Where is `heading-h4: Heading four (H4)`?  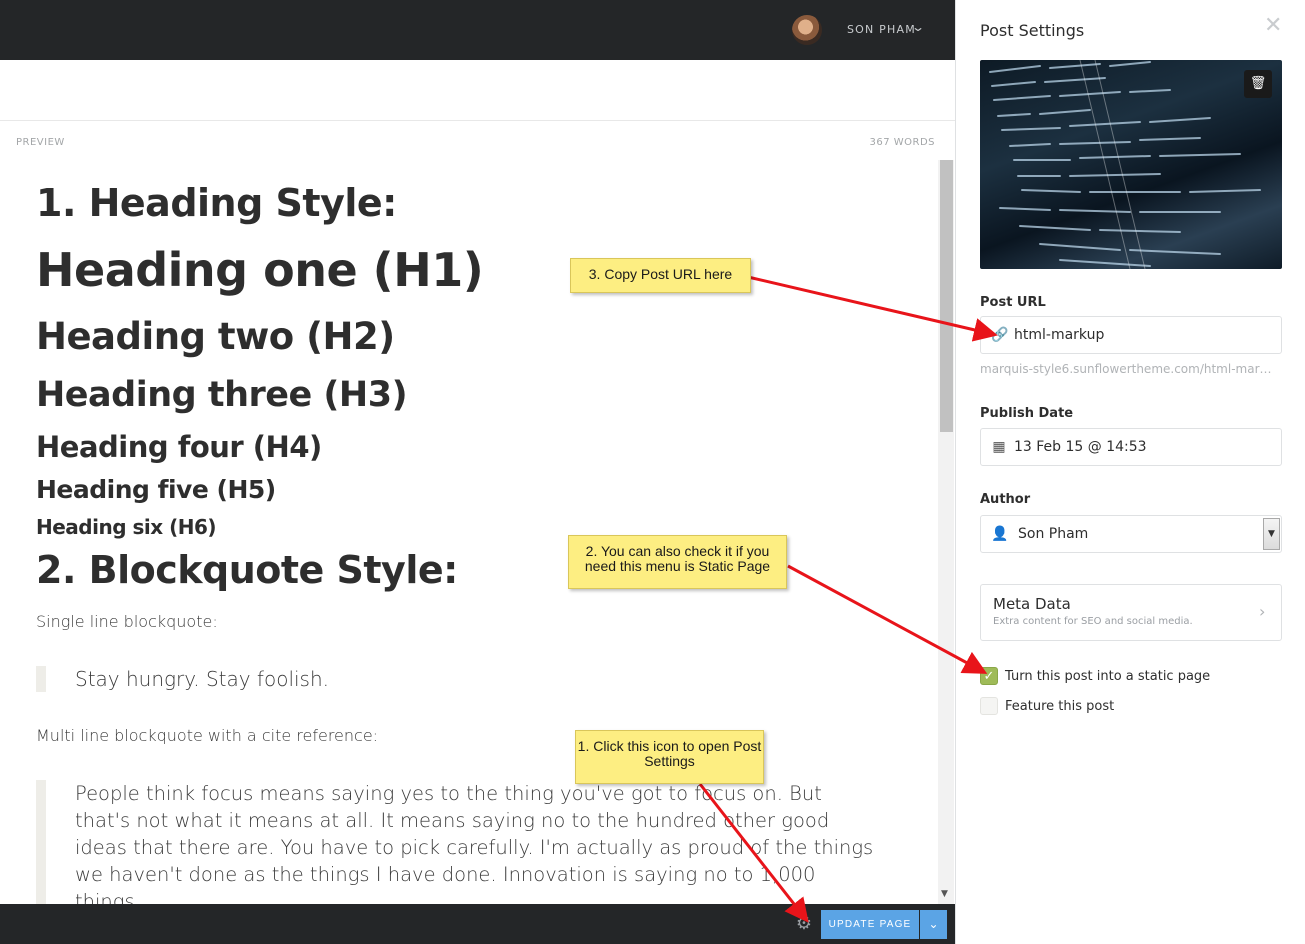
heading-h4: Heading four (H4) is located at coordinates (179, 447).